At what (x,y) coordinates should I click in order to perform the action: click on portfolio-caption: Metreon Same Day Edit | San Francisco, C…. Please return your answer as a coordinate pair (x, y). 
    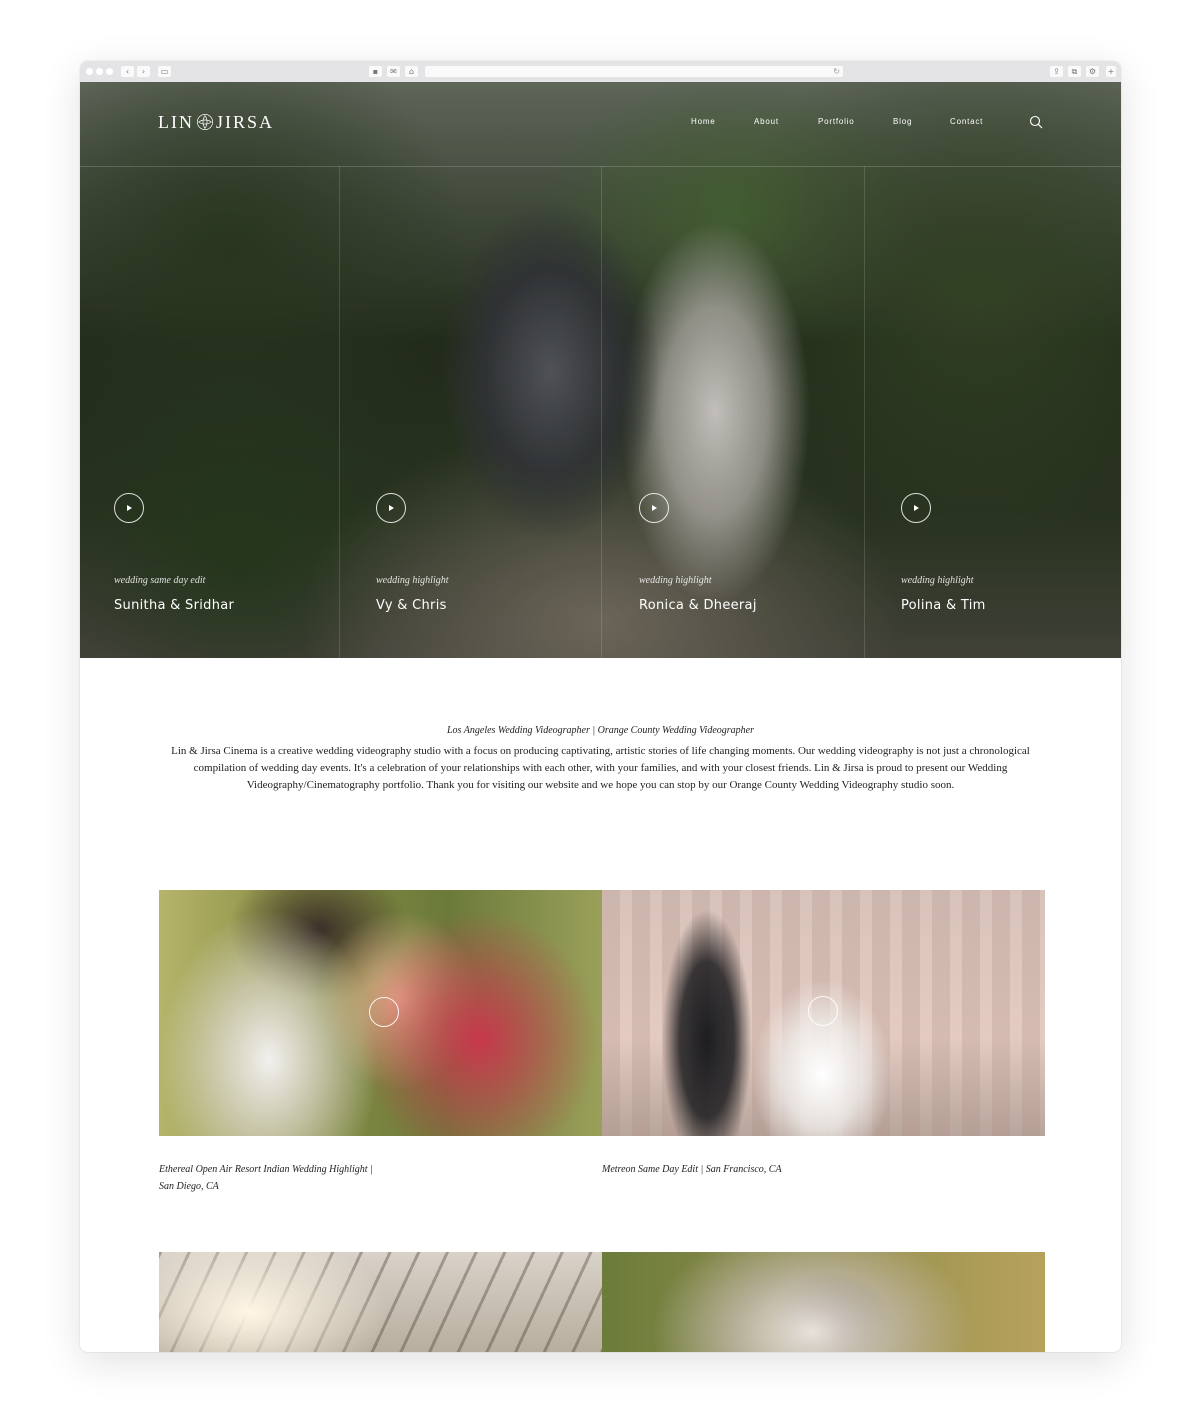
    Looking at the image, I should click on (692, 1169).